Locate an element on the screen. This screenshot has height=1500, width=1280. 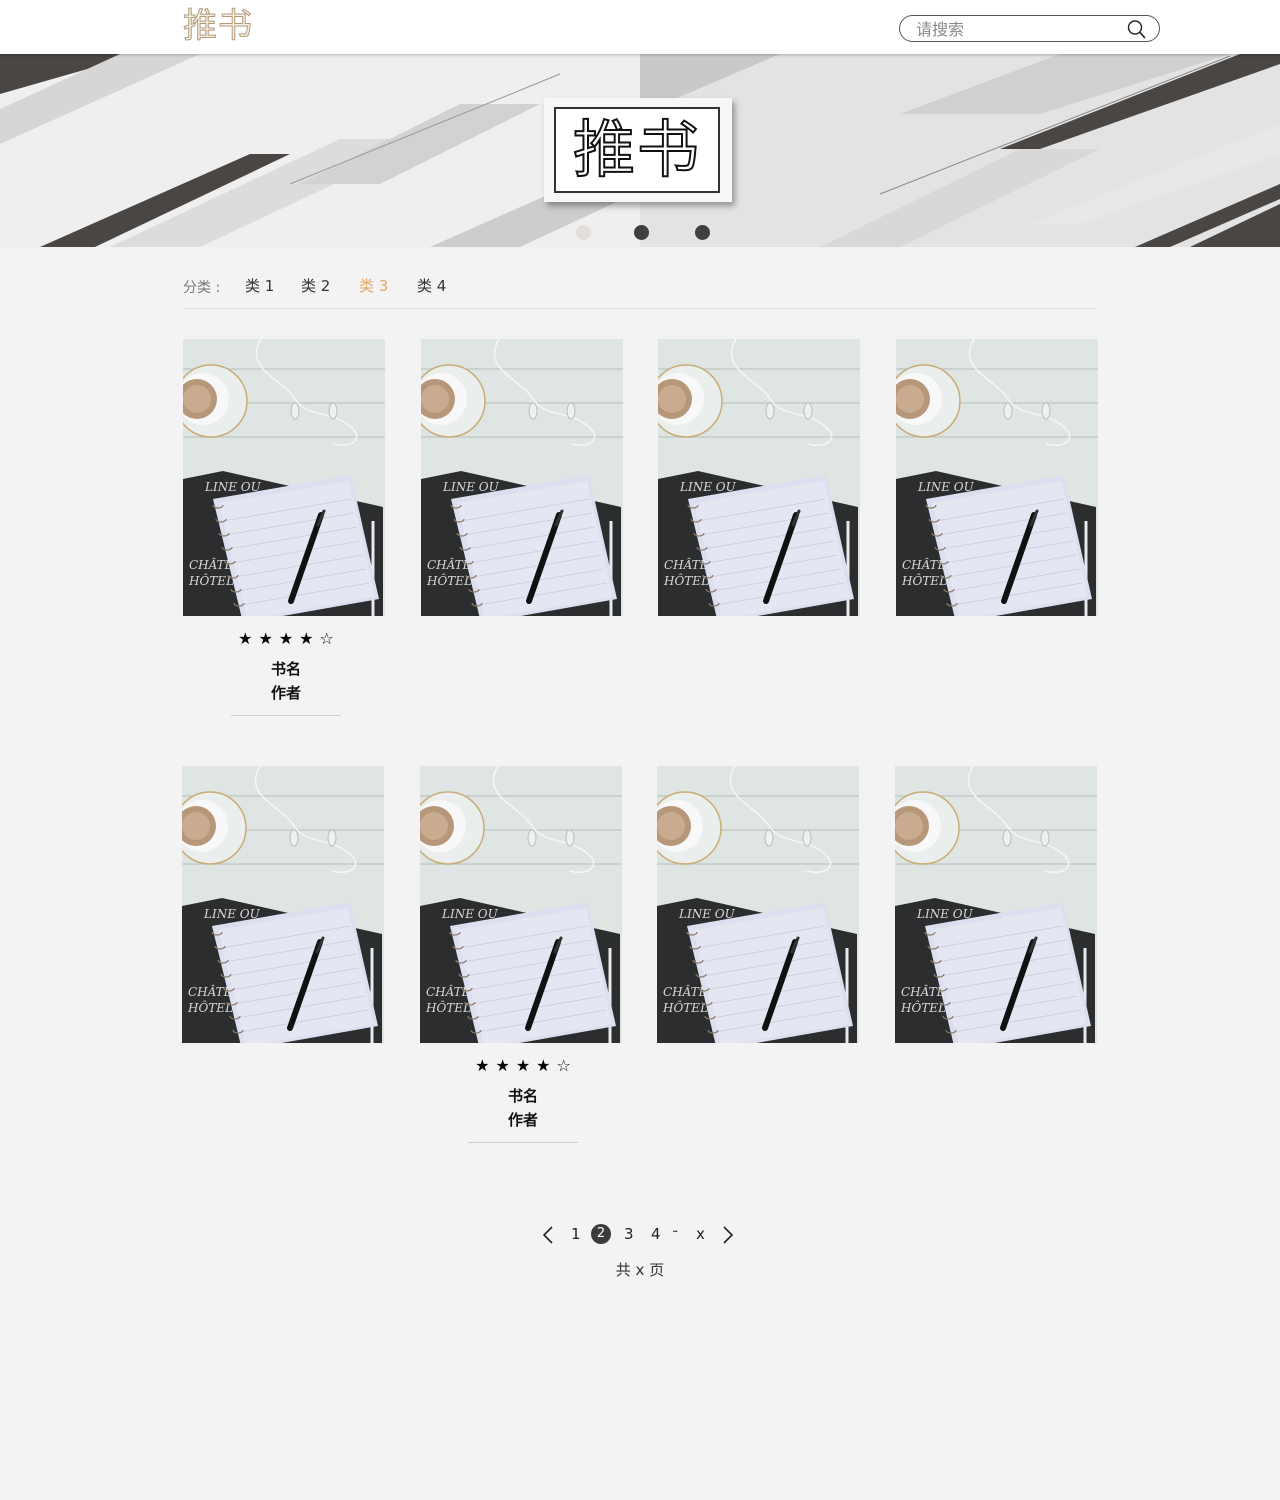
search-icon is located at coordinates (1136, 29).